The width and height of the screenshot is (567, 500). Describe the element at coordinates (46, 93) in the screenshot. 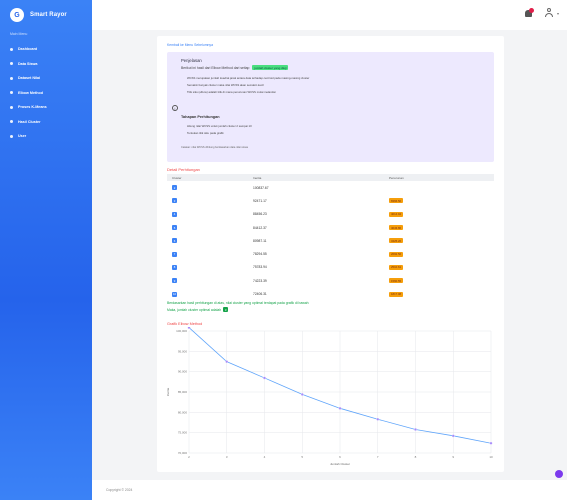

I see `sidebar-item-elbow-method: Elbow Method` at that location.